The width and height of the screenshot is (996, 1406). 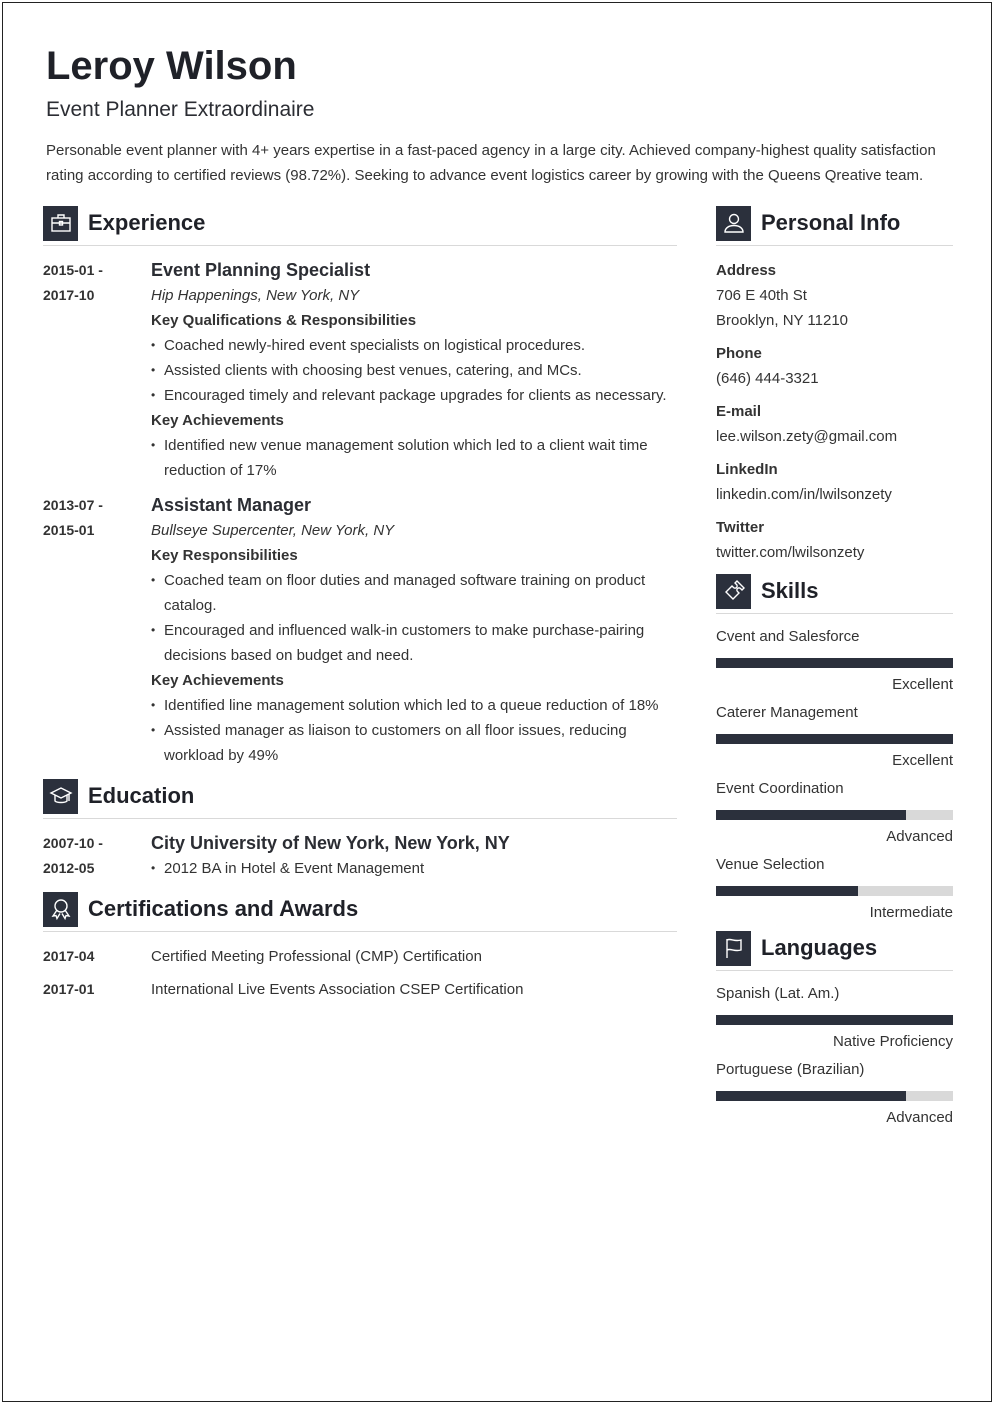 I want to click on twitter-group: Twitter twitter.com/lwilsonzety, so click(x=834, y=540).